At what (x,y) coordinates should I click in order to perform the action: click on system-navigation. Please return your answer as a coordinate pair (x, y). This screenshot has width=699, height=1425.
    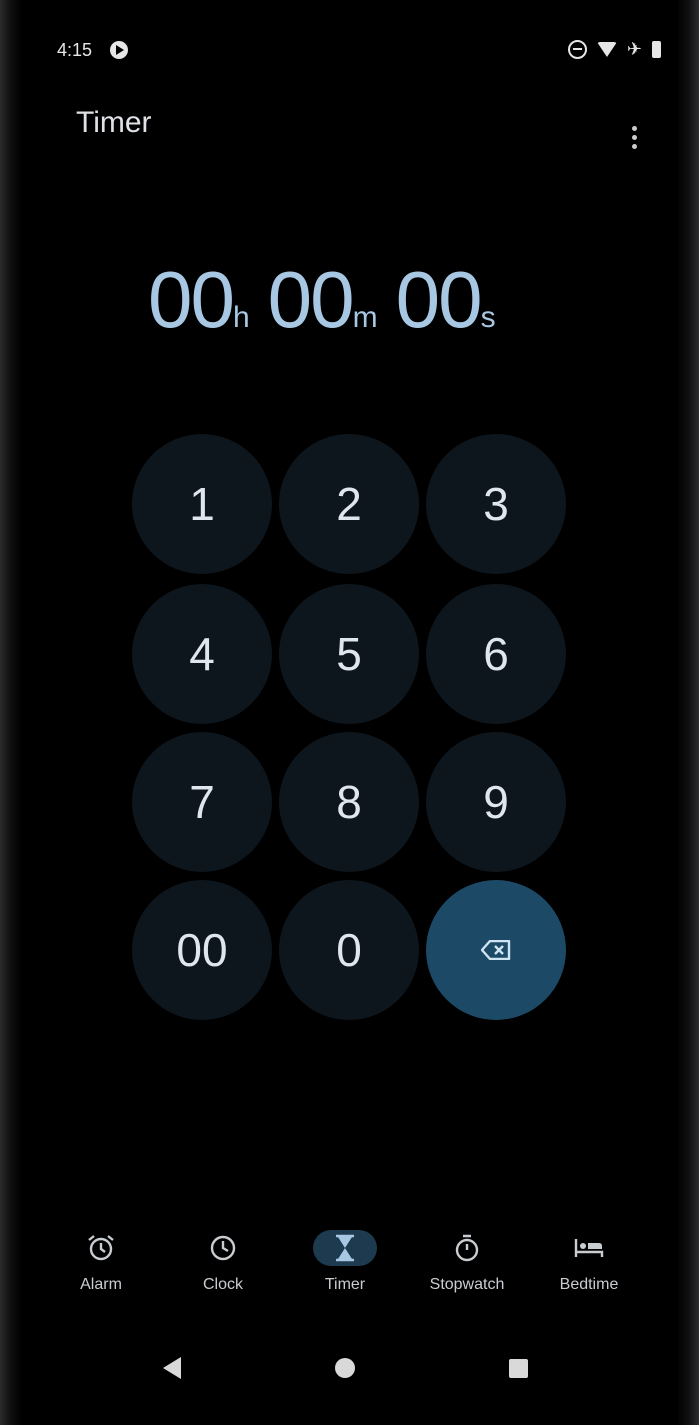
    Looking at the image, I should click on (349, 1368).